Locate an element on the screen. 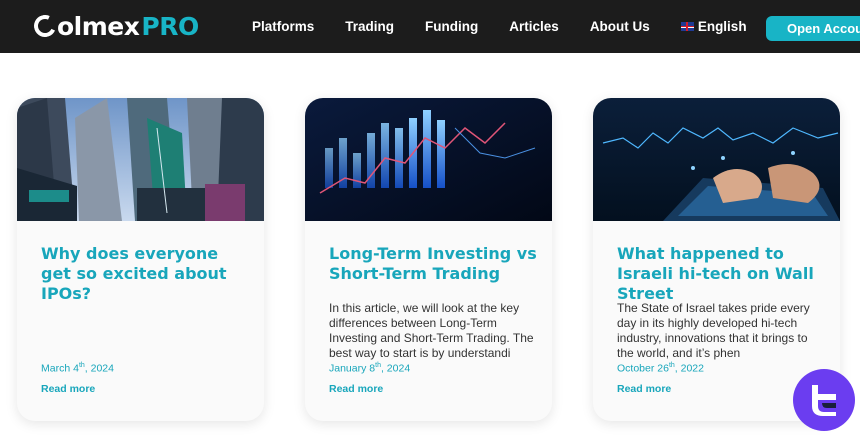 The height and width of the screenshot is (437, 860). nav-platforms: Platforms is located at coordinates (283, 26).